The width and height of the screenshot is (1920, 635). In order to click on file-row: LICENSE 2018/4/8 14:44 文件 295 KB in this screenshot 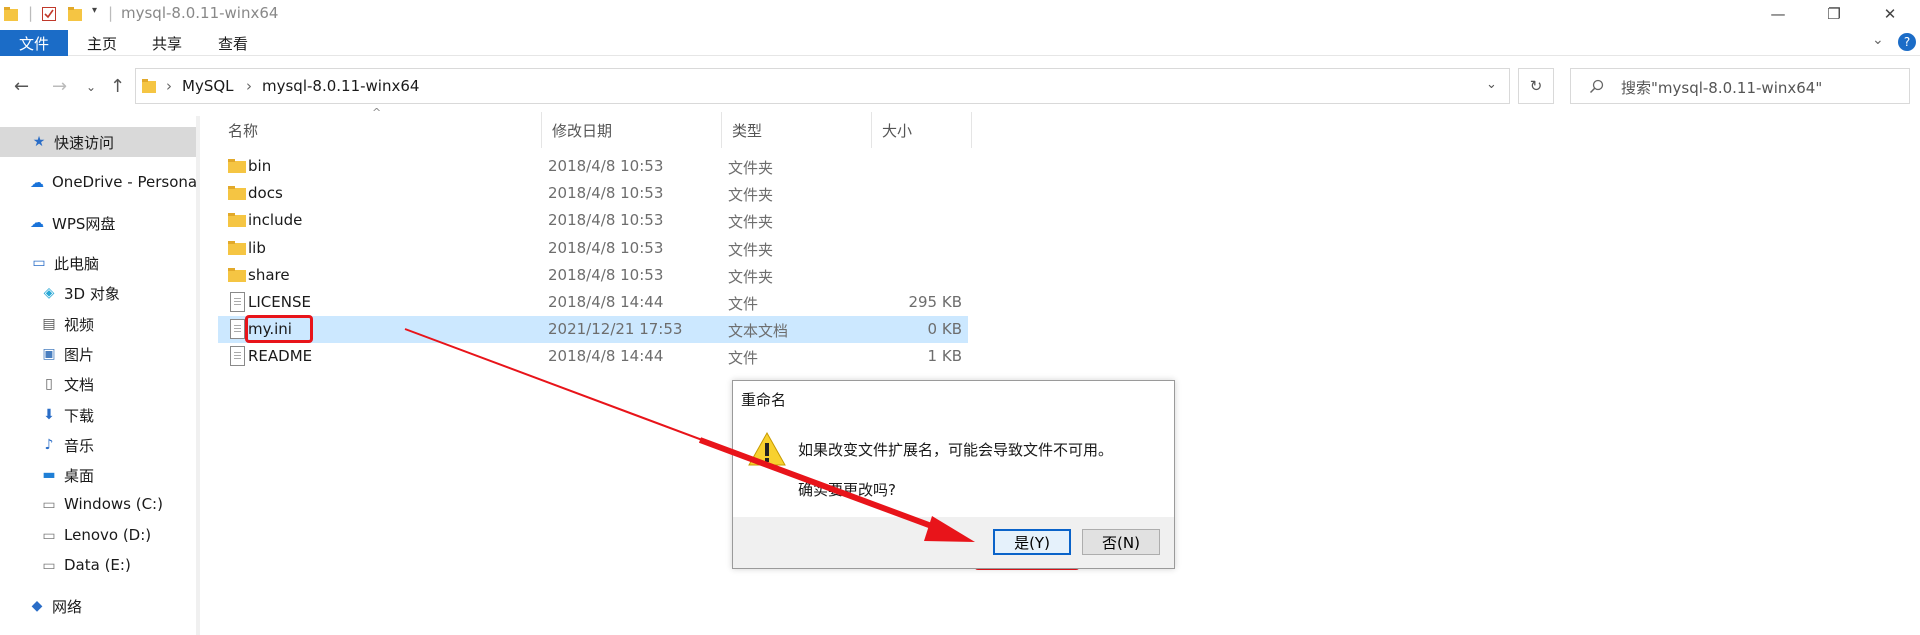, I will do `click(593, 302)`.